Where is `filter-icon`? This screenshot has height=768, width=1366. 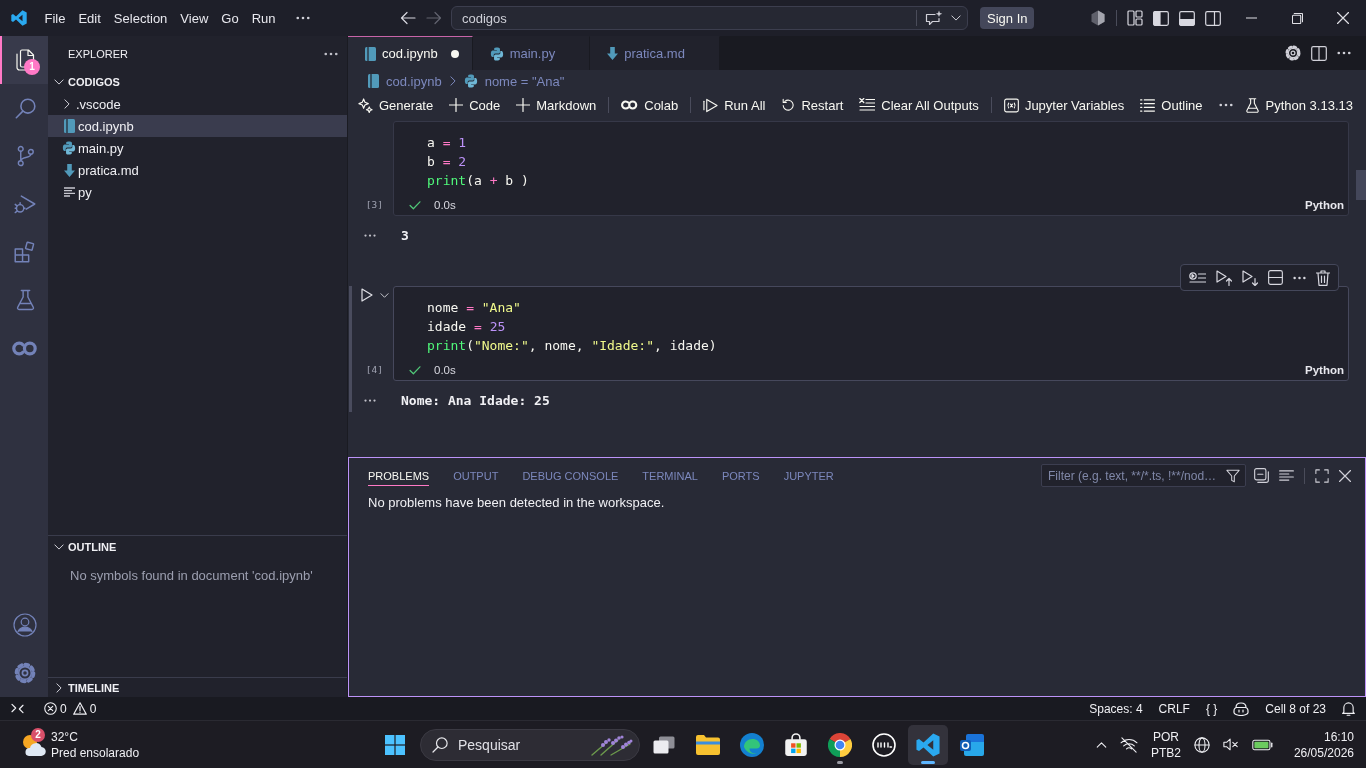
filter-icon is located at coordinates (1233, 475).